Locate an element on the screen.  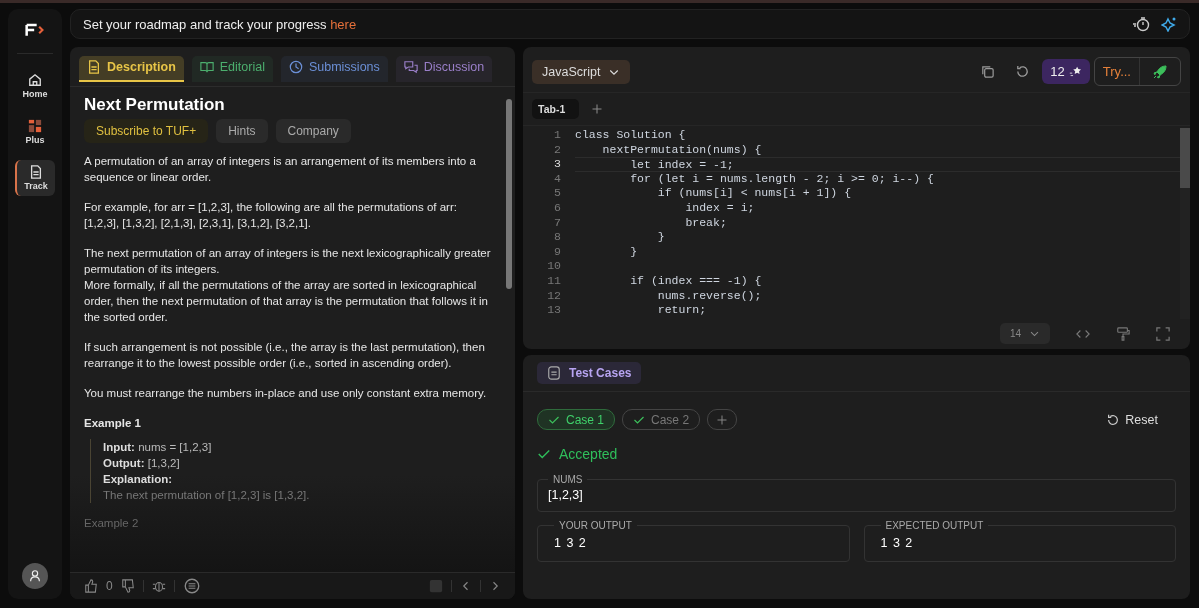
code-line: if (index === -1) { is located at coordinates (695, 280).